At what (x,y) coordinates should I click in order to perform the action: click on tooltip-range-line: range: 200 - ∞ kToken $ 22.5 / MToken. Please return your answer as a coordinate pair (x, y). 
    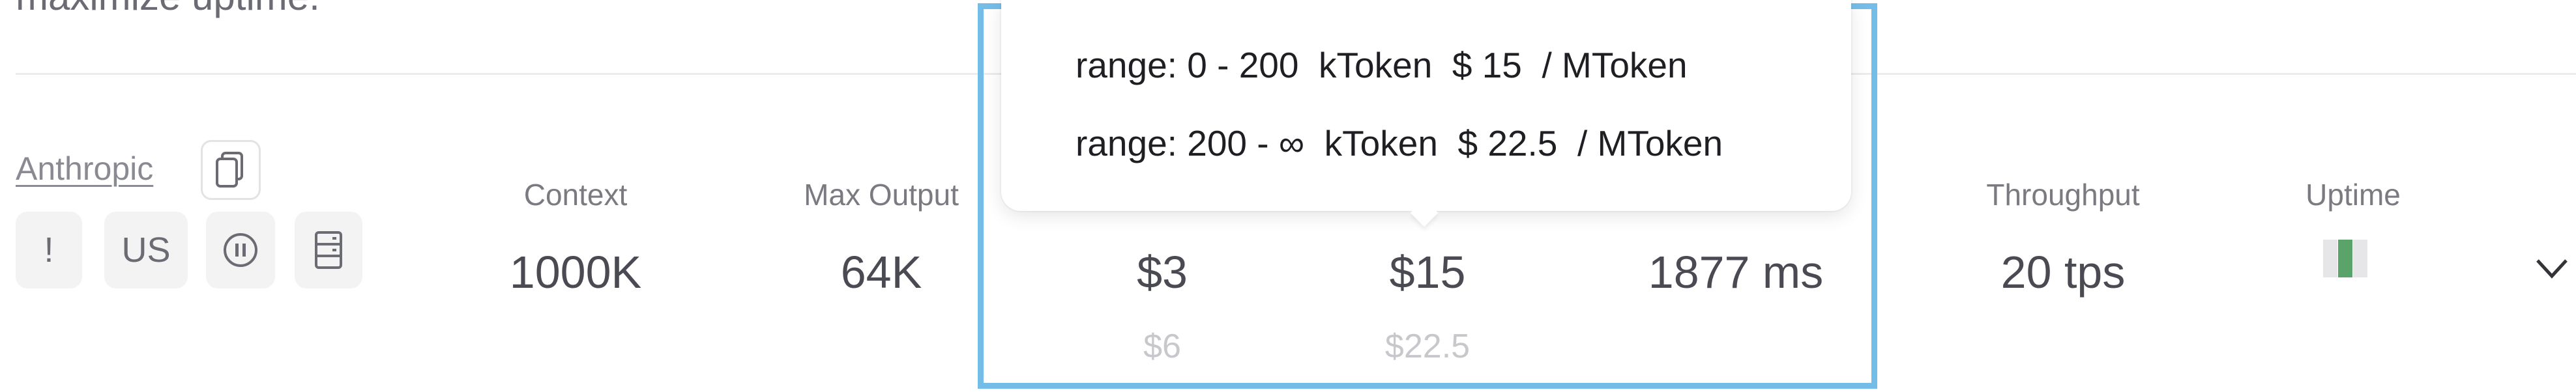
    Looking at the image, I should click on (1399, 143).